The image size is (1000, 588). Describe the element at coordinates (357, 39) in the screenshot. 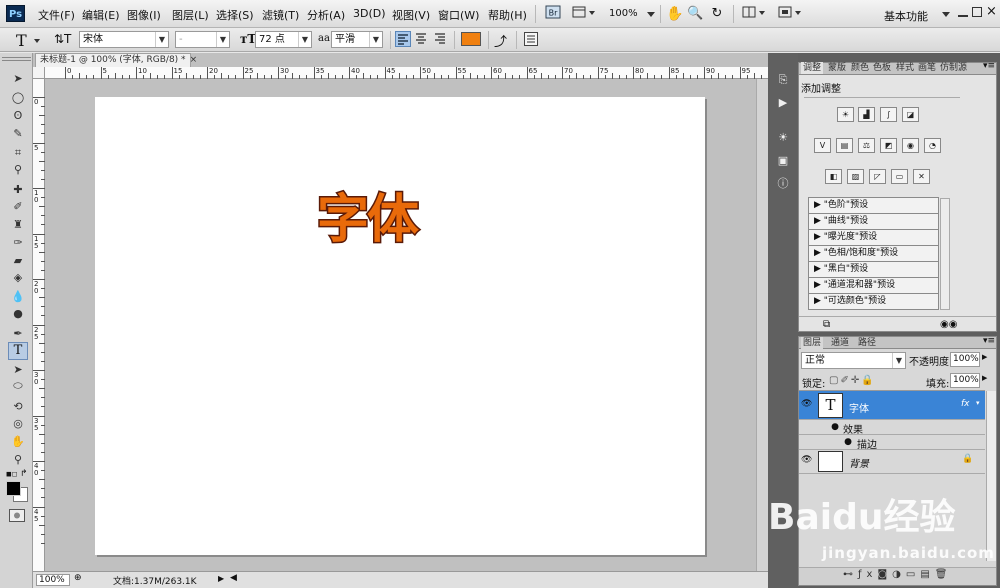

I see `anti-alias-select: 平滑 ▼` at that location.